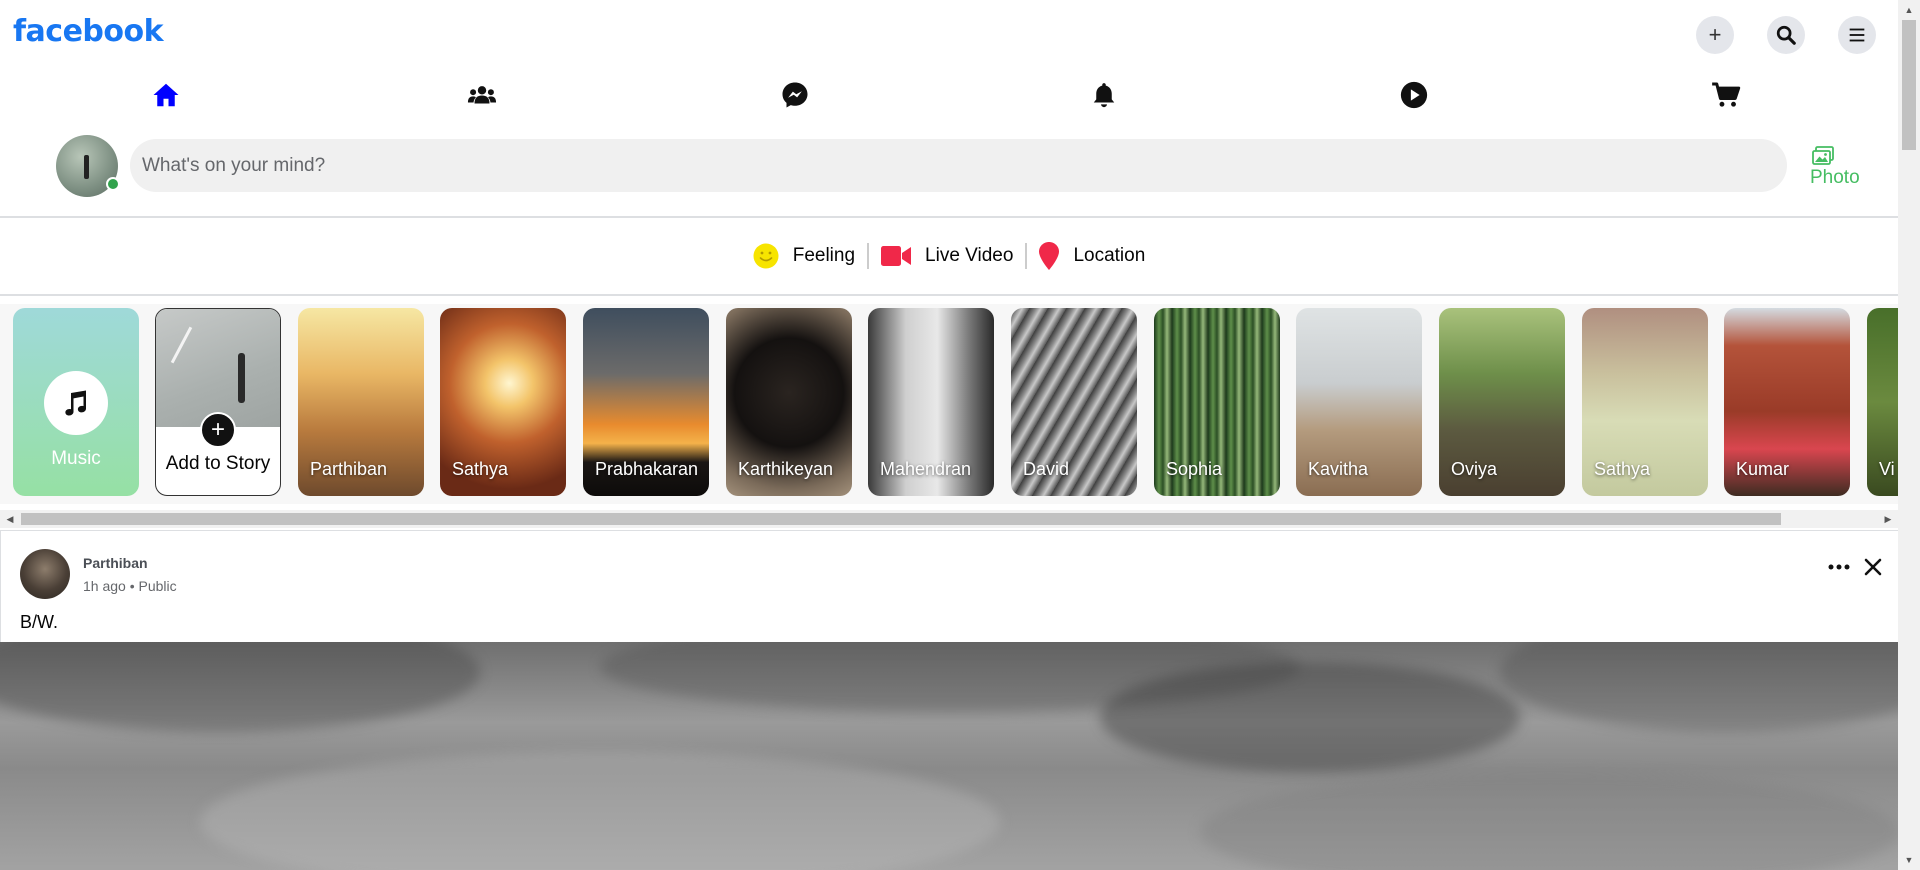 This screenshot has width=1920, height=870. I want to click on online-status-dot, so click(113, 184).